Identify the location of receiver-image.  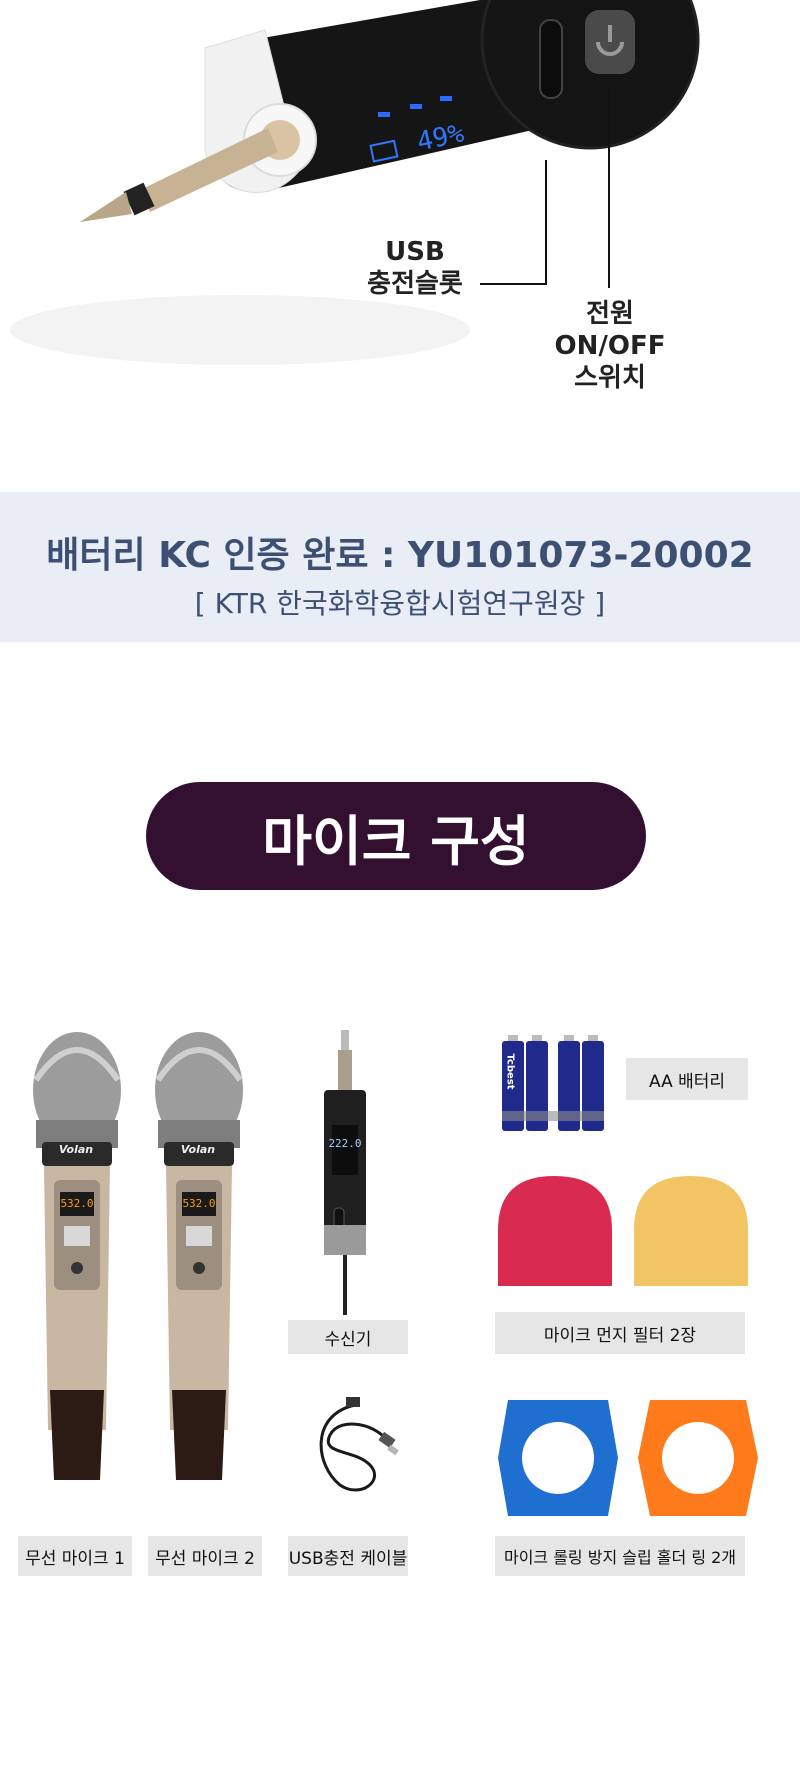
(345, 1172).